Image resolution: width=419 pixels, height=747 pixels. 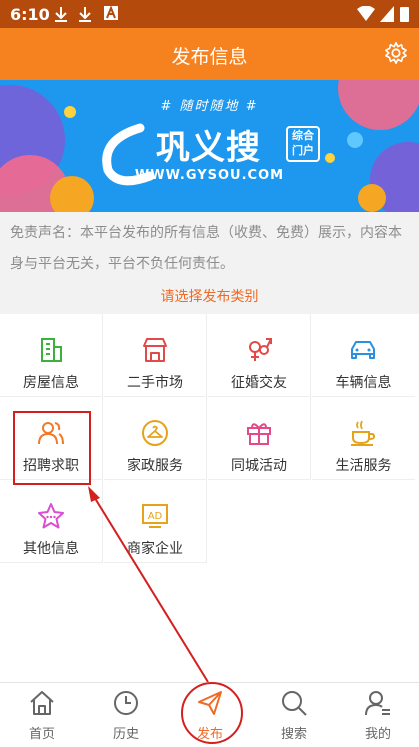 I want to click on annotation-arrow, so click(x=148, y=584).